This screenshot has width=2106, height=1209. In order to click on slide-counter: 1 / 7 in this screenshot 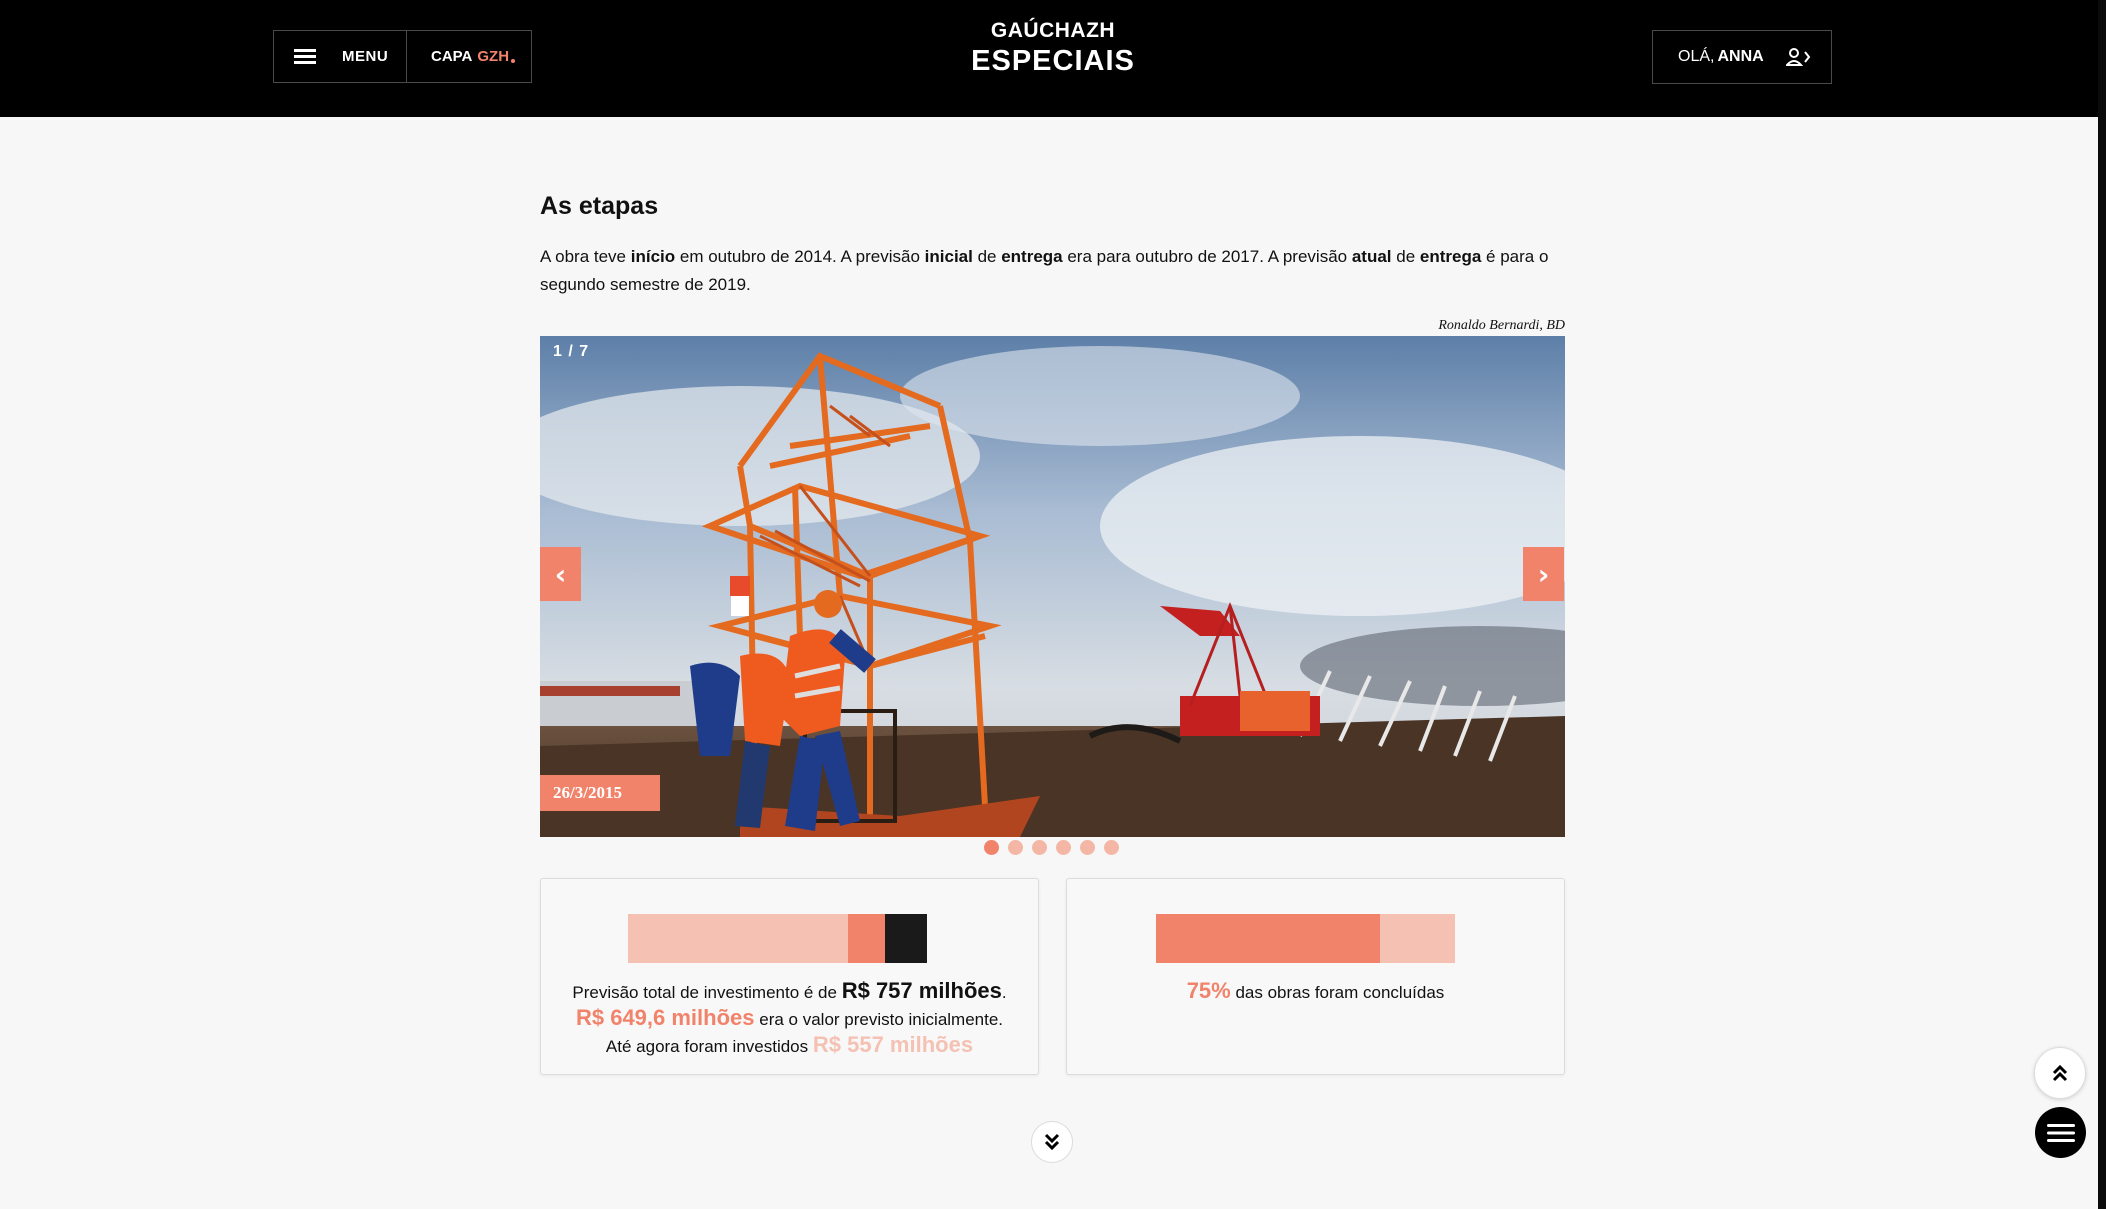, I will do `click(571, 351)`.